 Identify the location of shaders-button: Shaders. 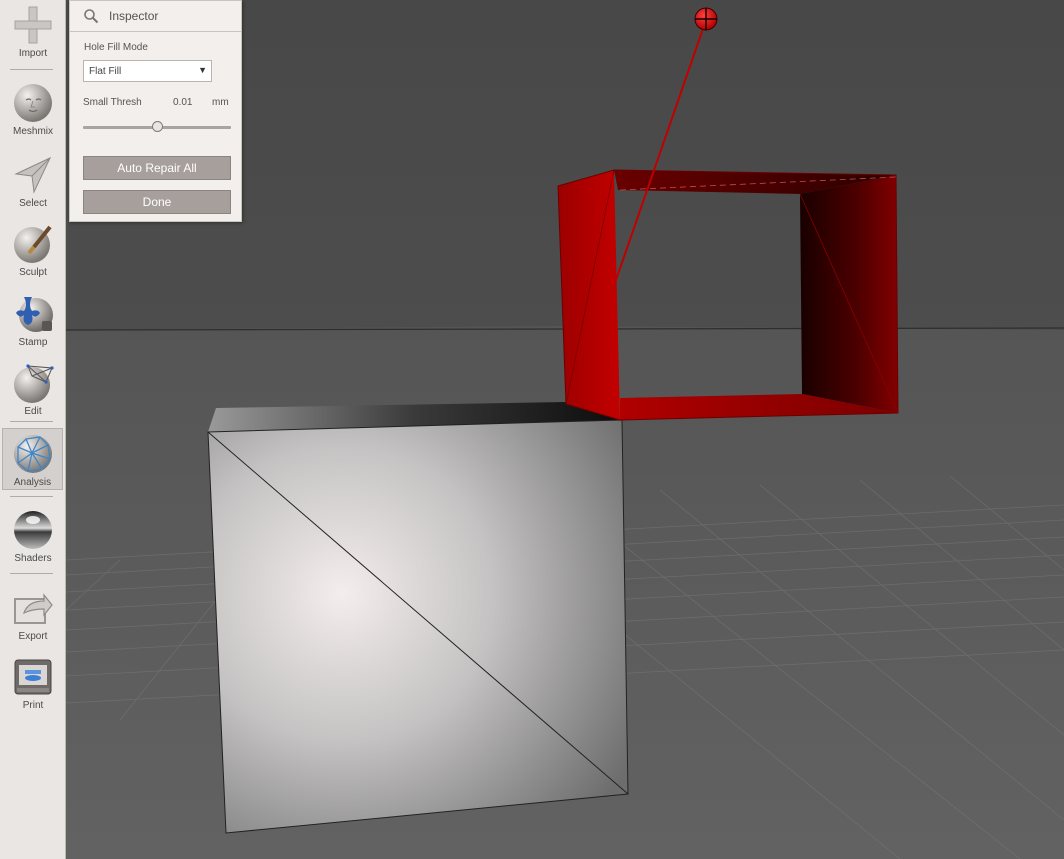
(33, 536).